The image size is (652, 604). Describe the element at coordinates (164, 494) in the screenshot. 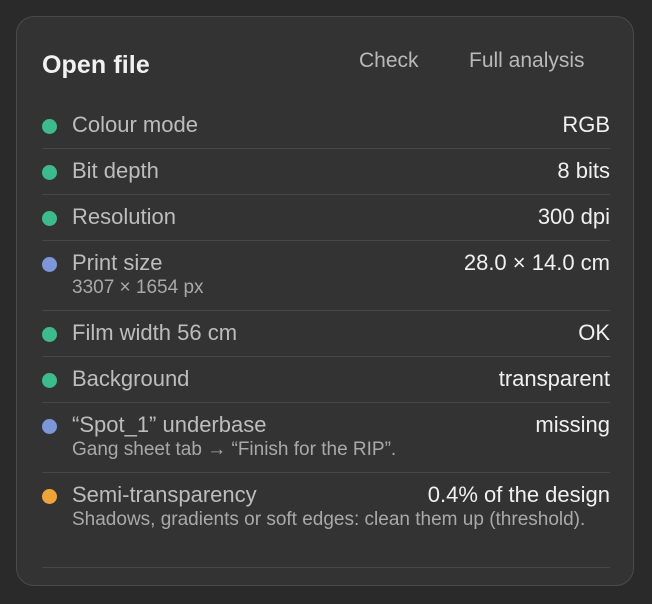

I see `check-label: Semi-transparency` at that location.